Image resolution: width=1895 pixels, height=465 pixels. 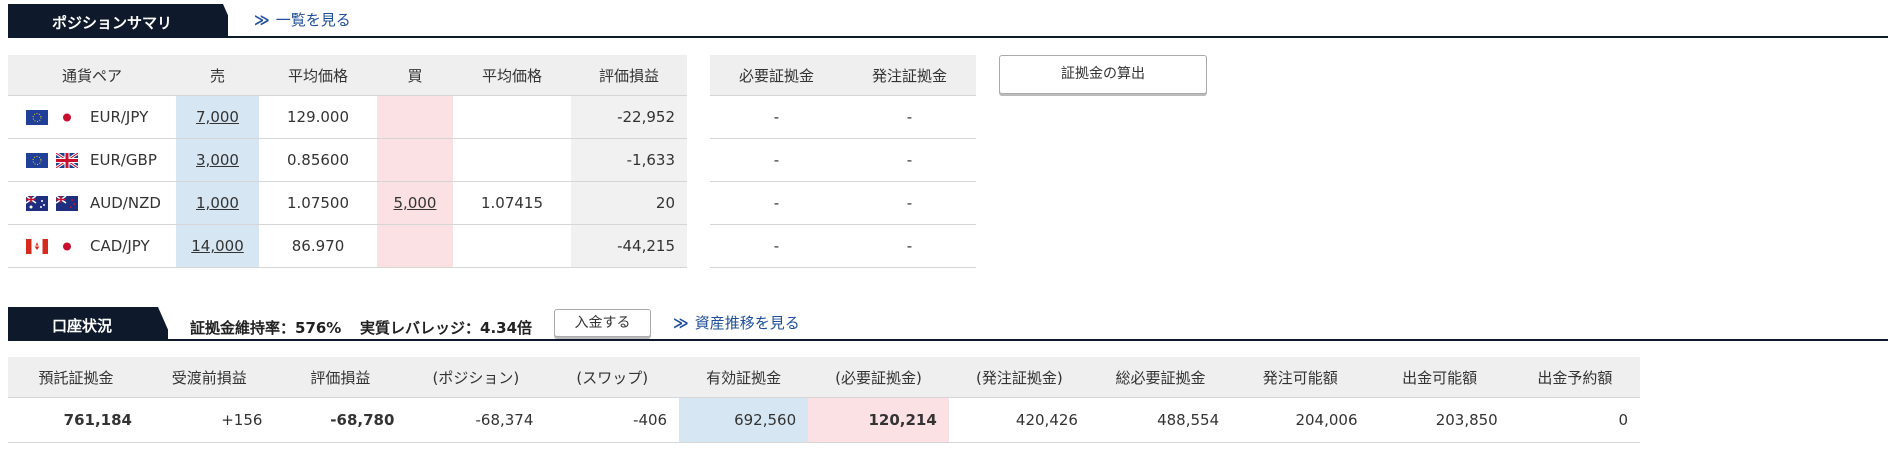 I want to click on asset-history-link: ≫ 資産推移を見る, so click(x=736, y=322).